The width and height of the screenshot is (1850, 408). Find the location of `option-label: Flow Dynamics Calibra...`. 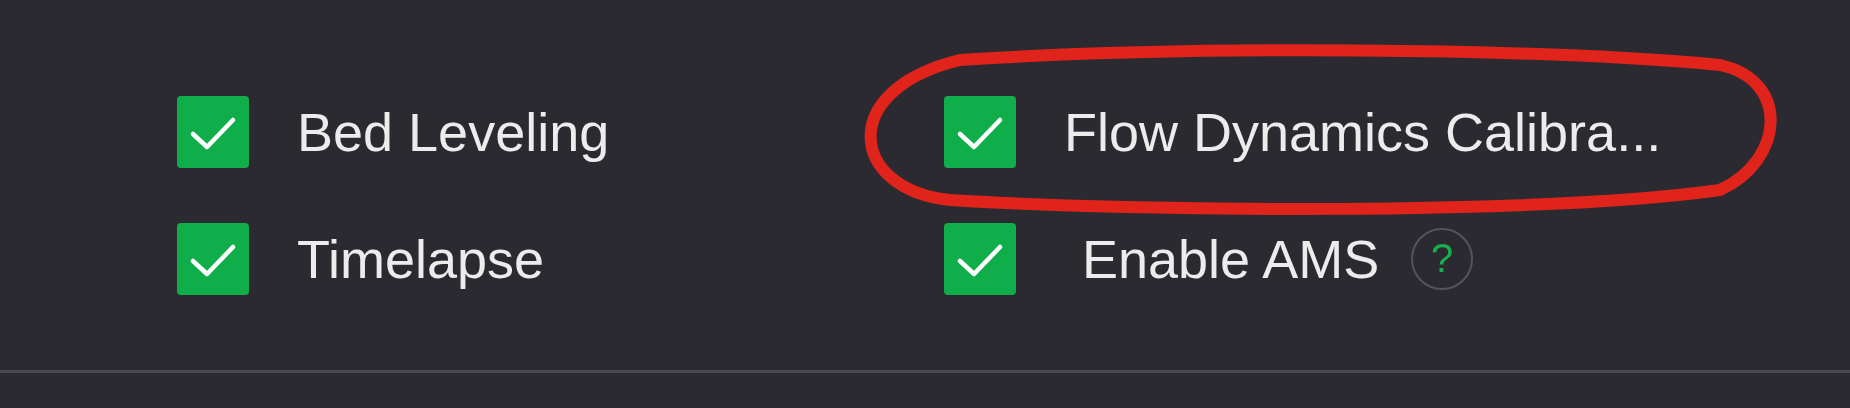

option-label: Flow Dynamics Calibra... is located at coordinates (1363, 131).